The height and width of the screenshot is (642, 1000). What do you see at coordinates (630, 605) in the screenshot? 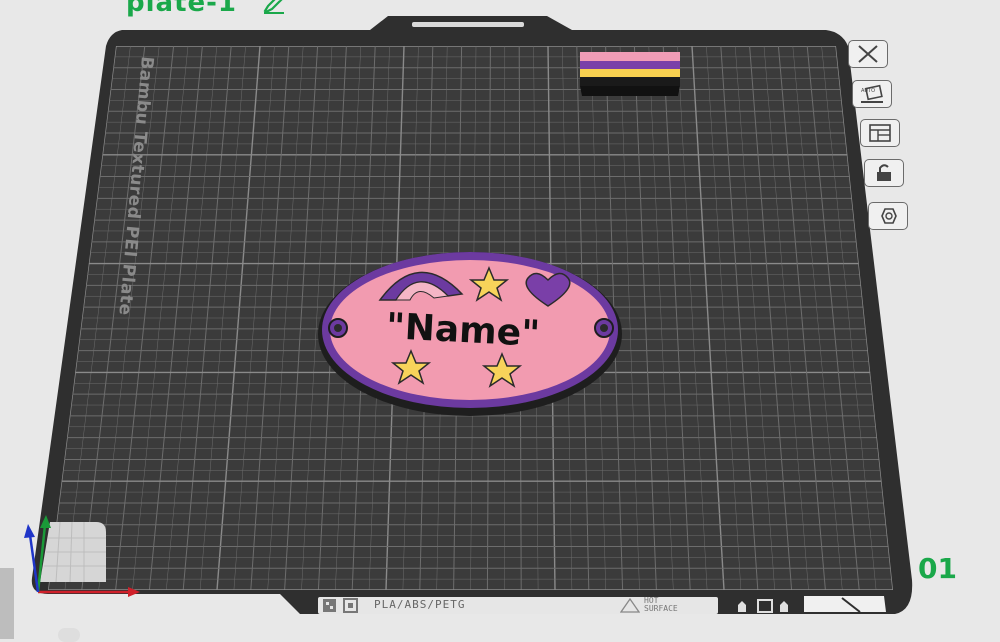
I see `warning-icon` at bounding box center [630, 605].